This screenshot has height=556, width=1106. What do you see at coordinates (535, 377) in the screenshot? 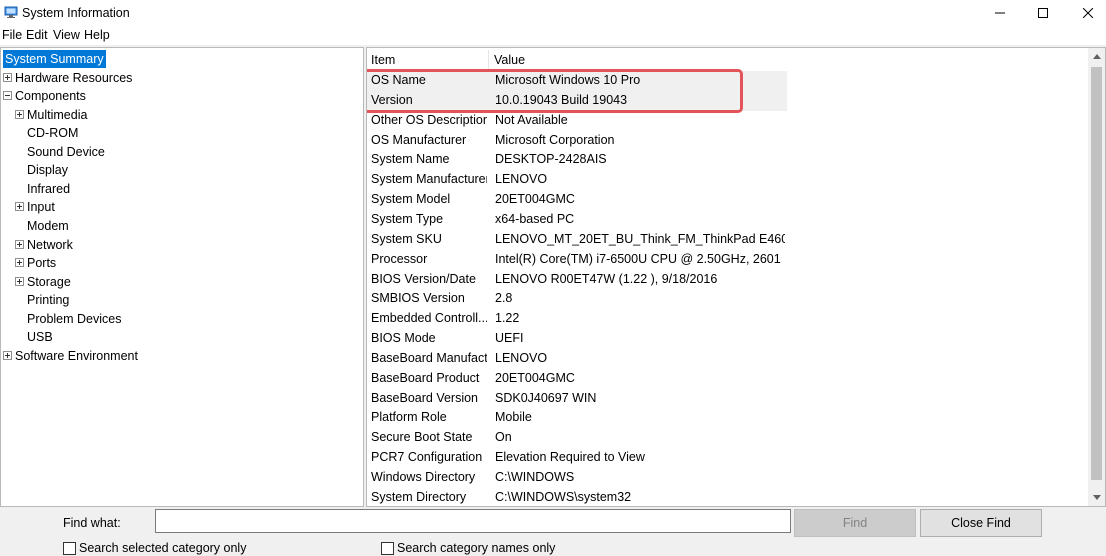
I see `cell-value: 20ET004GMC` at bounding box center [535, 377].